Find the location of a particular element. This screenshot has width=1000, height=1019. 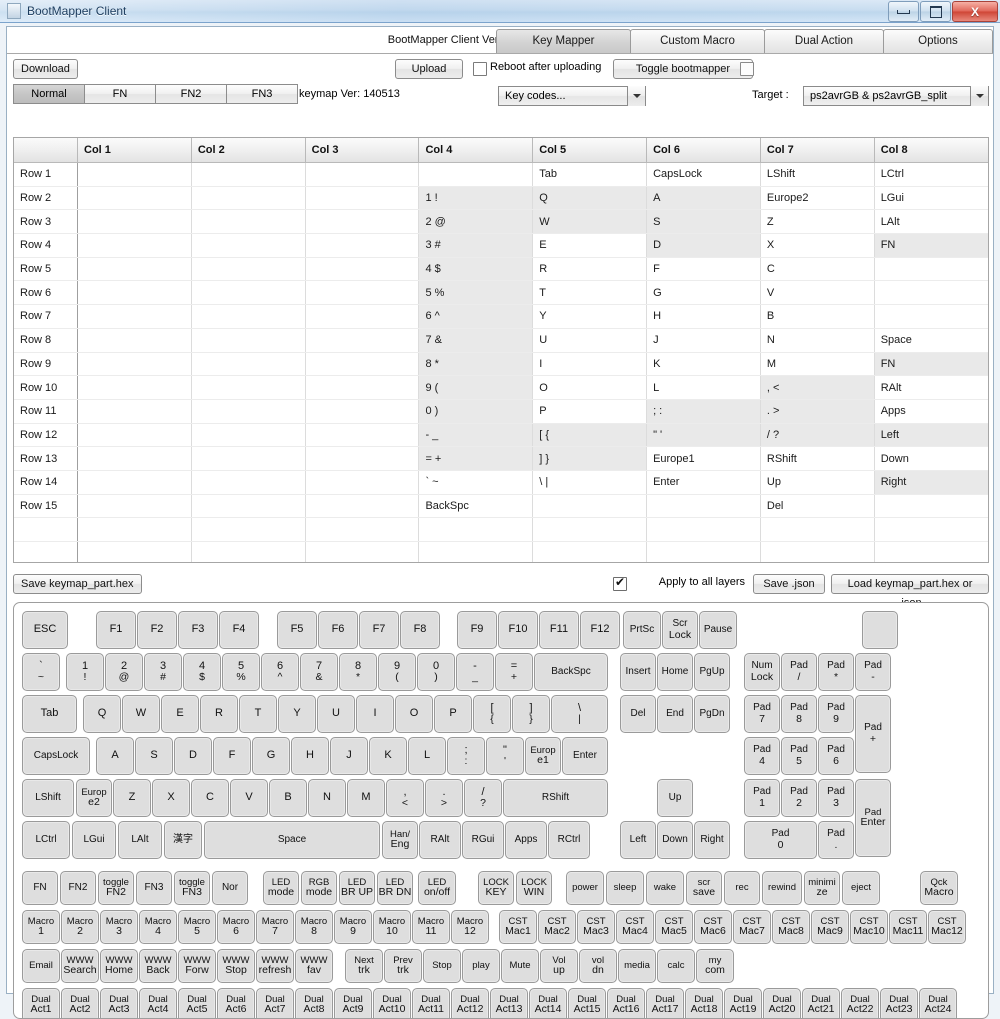

key-calc: calc is located at coordinates (676, 966).